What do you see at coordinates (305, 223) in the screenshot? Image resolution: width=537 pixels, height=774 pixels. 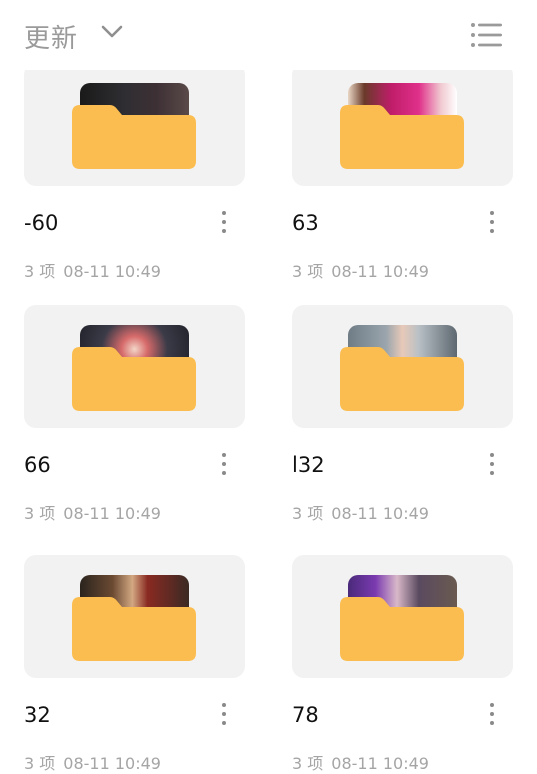 I see `folder-name: 63` at bounding box center [305, 223].